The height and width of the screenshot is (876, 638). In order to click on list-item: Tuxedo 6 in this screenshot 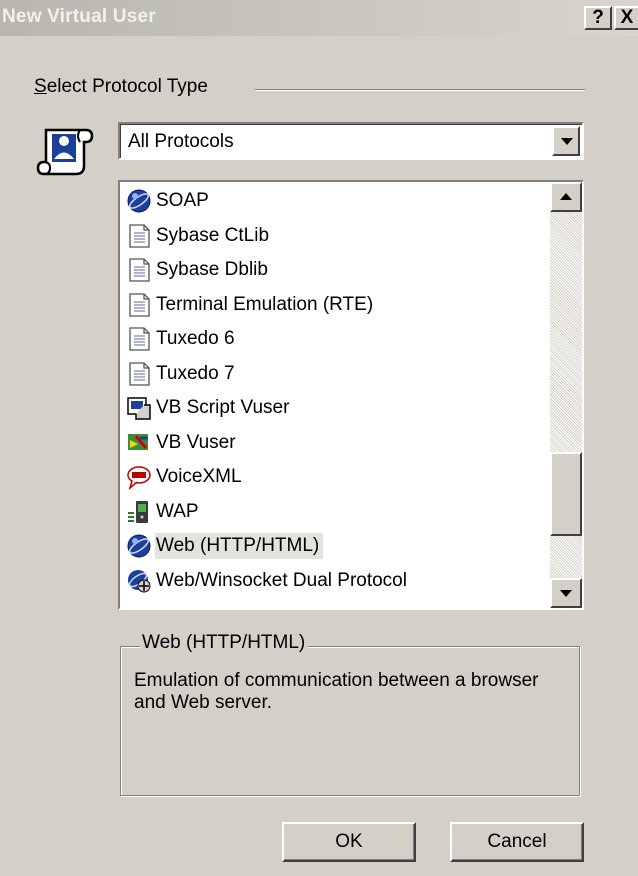, I will do `click(336, 339)`.